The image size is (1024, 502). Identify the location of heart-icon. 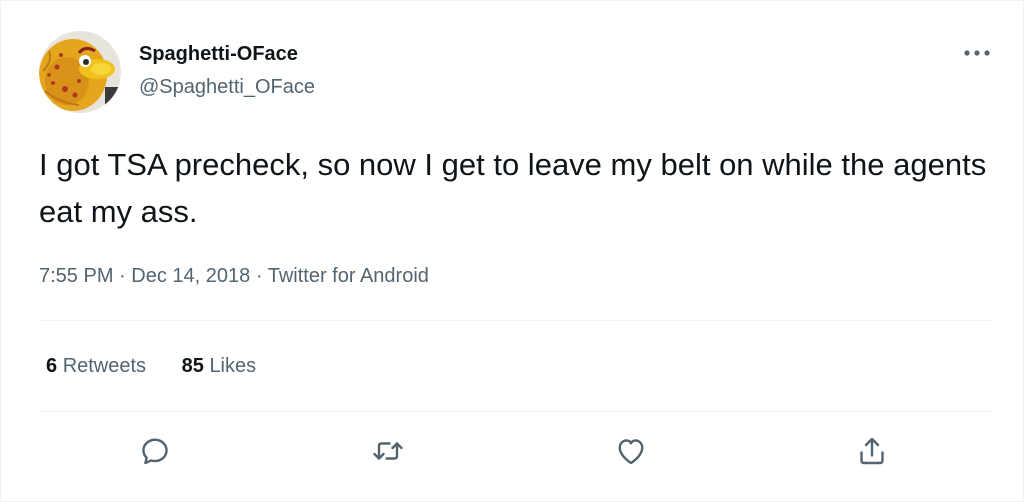
(631, 452).